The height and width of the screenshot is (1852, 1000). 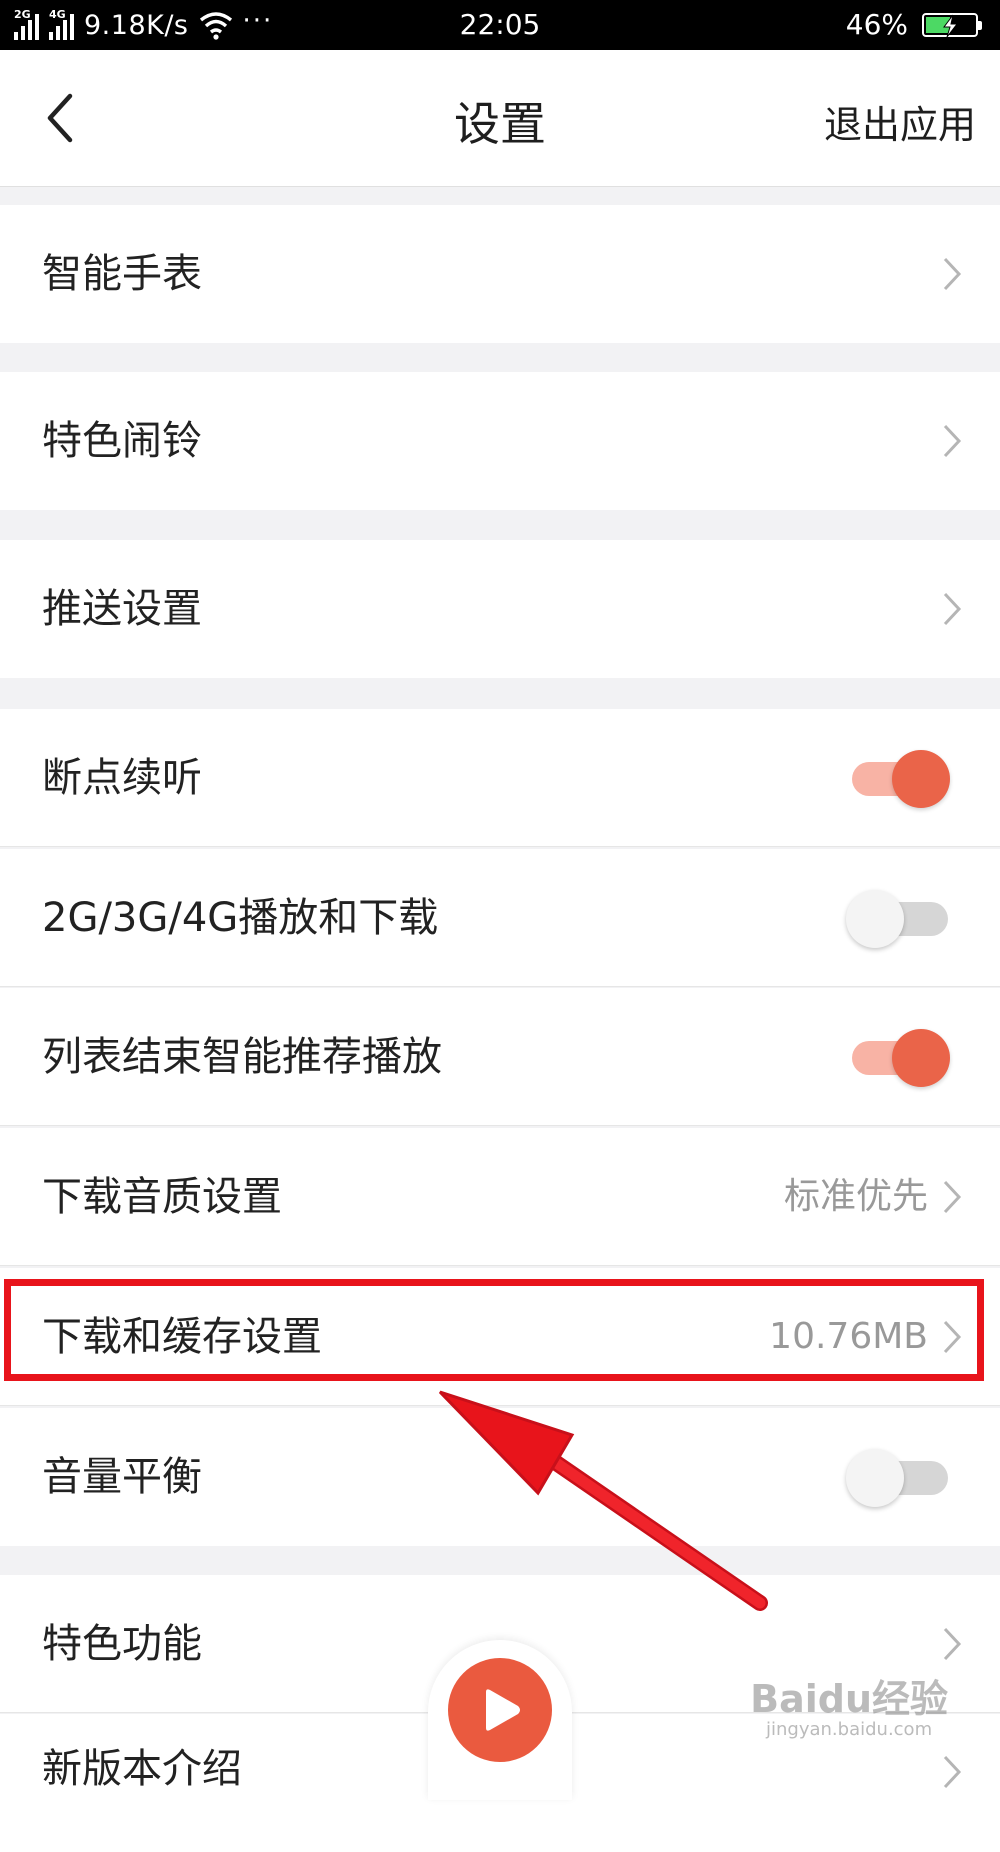 What do you see at coordinates (122, 778) in the screenshot?
I see `row-label: 断点续听` at bounding box center [122, 778].